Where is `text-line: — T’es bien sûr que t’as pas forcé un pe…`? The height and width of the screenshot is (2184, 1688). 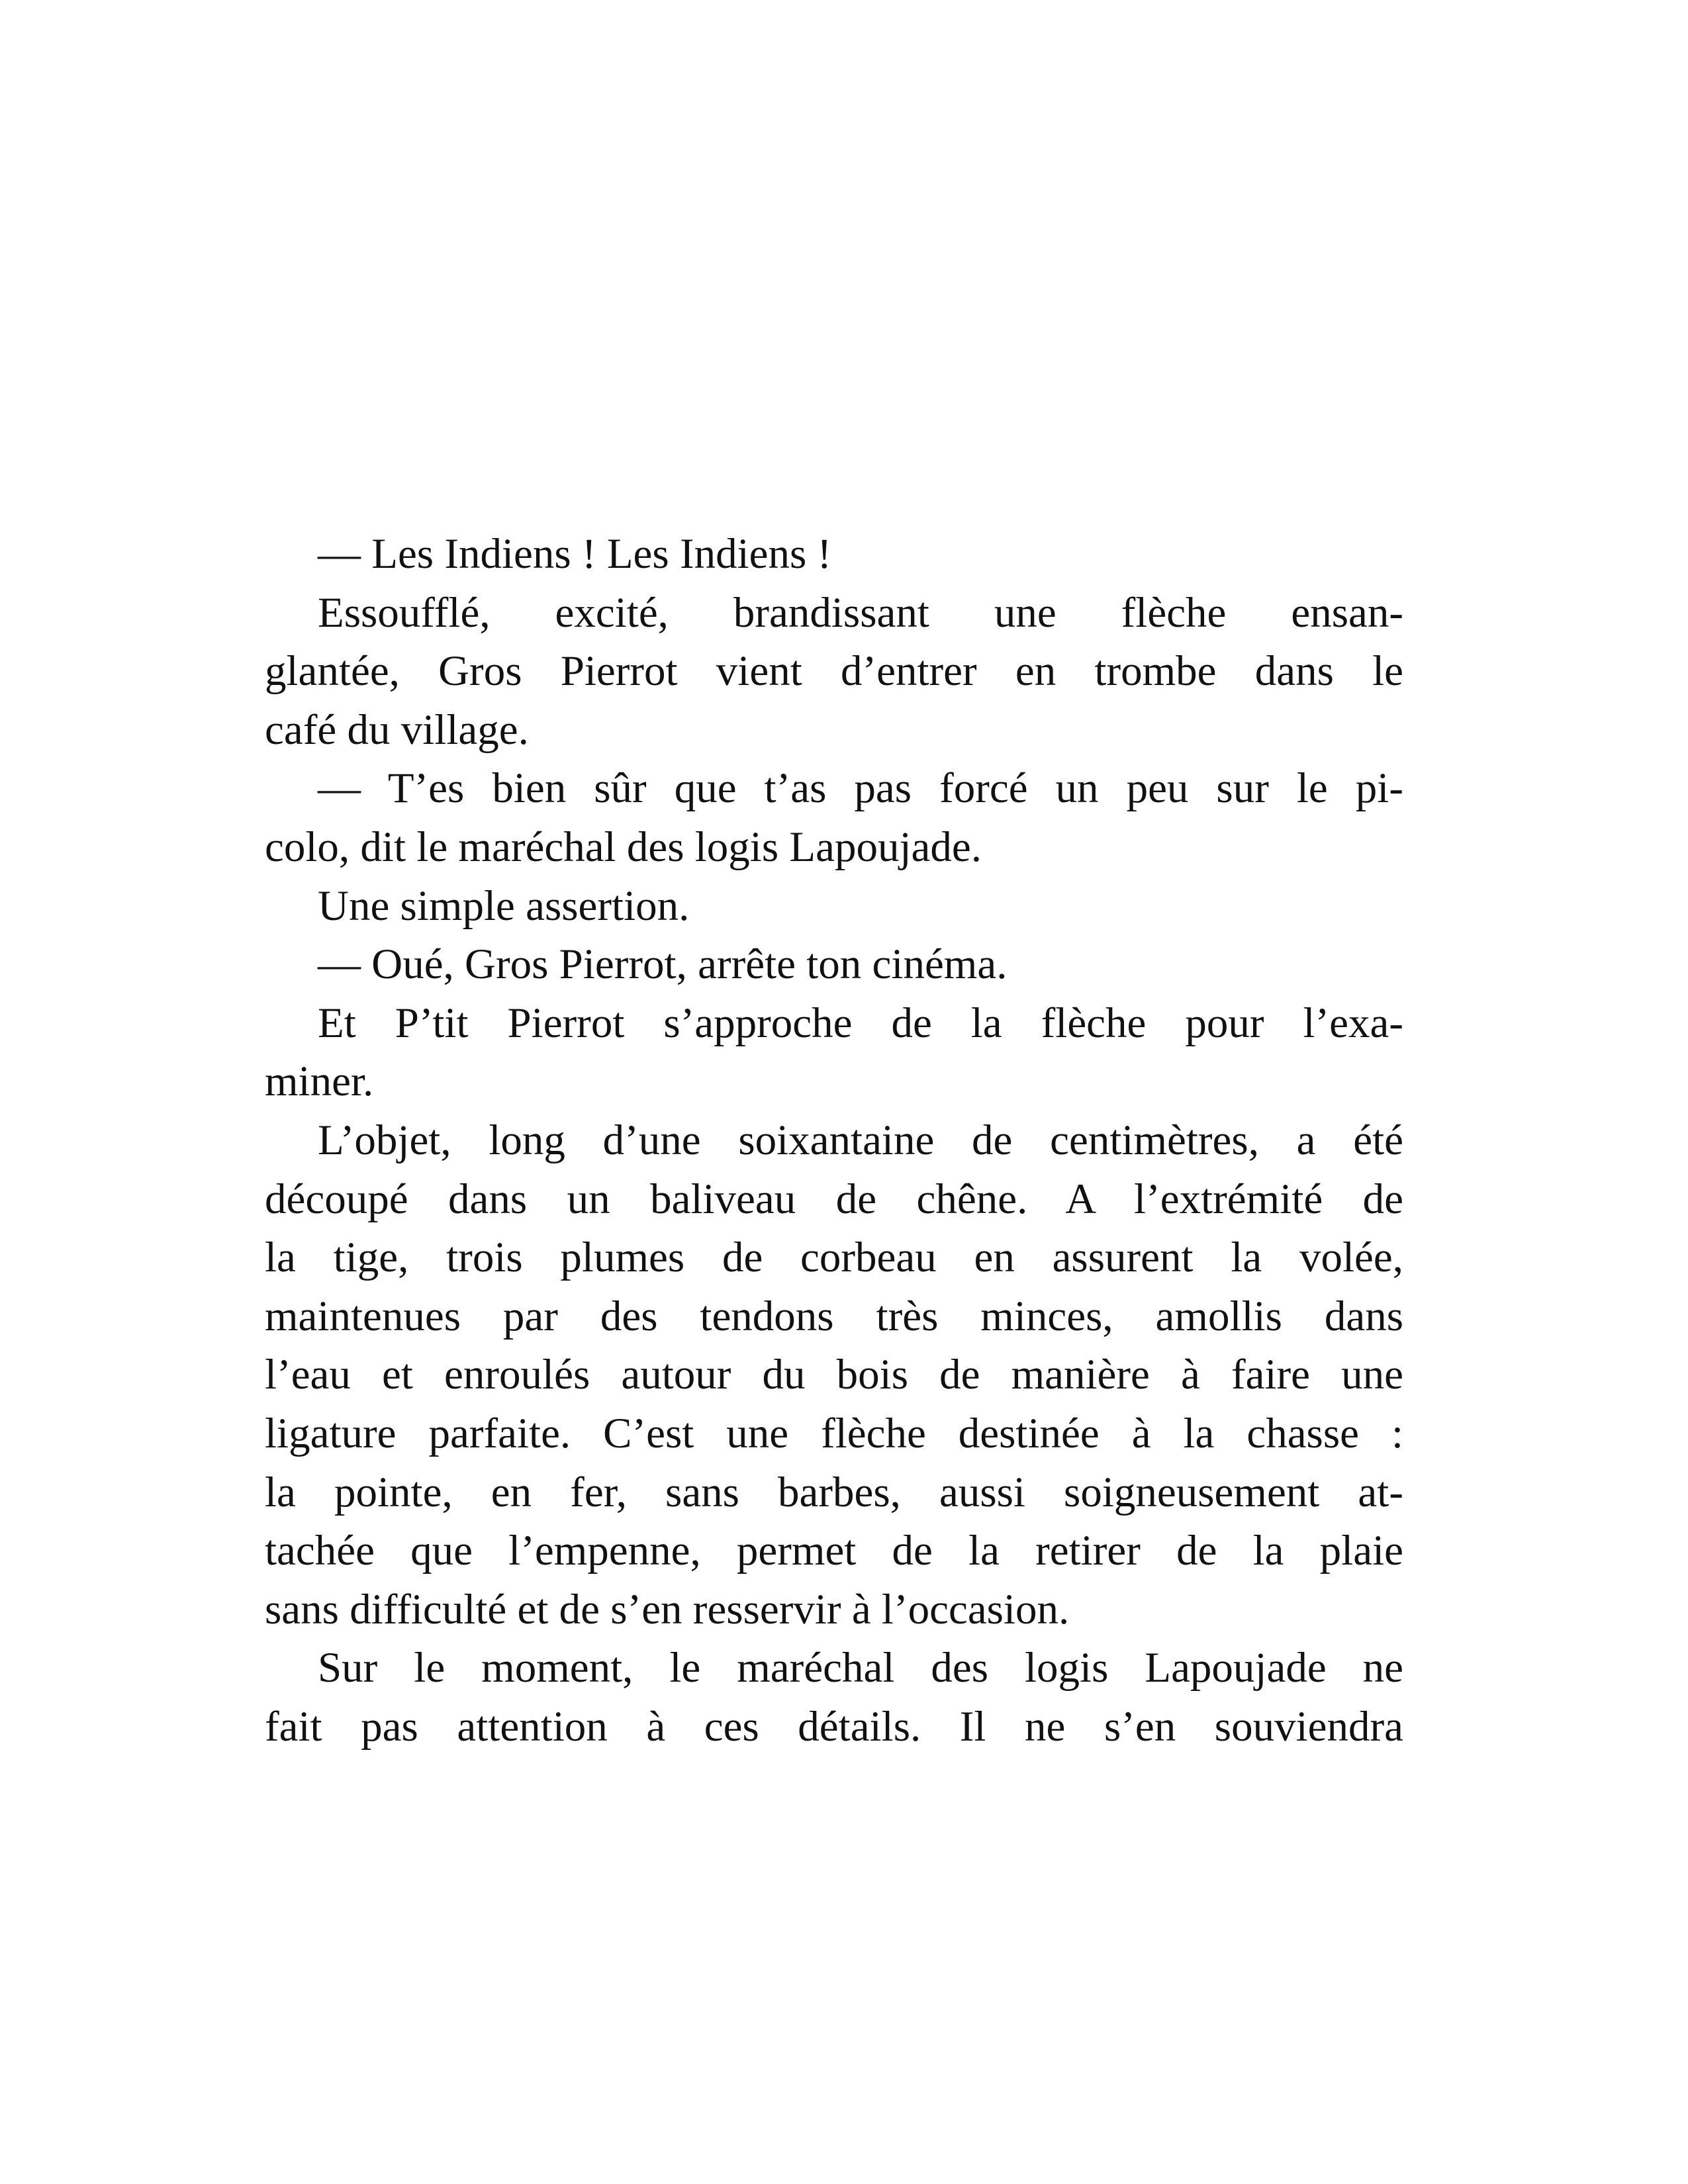 text-line: — T’es bien sûr que t’as pas forcé un pe… is located at coordinates (860, 788).